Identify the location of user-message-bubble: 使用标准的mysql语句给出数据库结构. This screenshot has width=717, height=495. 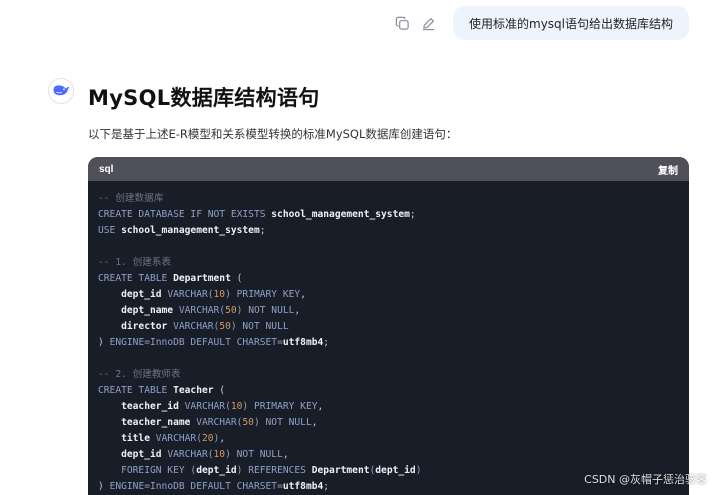
(571, 23).